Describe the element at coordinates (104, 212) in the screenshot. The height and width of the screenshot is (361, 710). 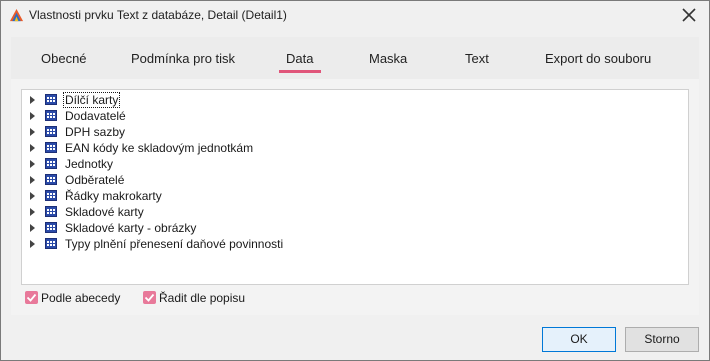
I see `tree-item-label: Skladové karty` at that location.